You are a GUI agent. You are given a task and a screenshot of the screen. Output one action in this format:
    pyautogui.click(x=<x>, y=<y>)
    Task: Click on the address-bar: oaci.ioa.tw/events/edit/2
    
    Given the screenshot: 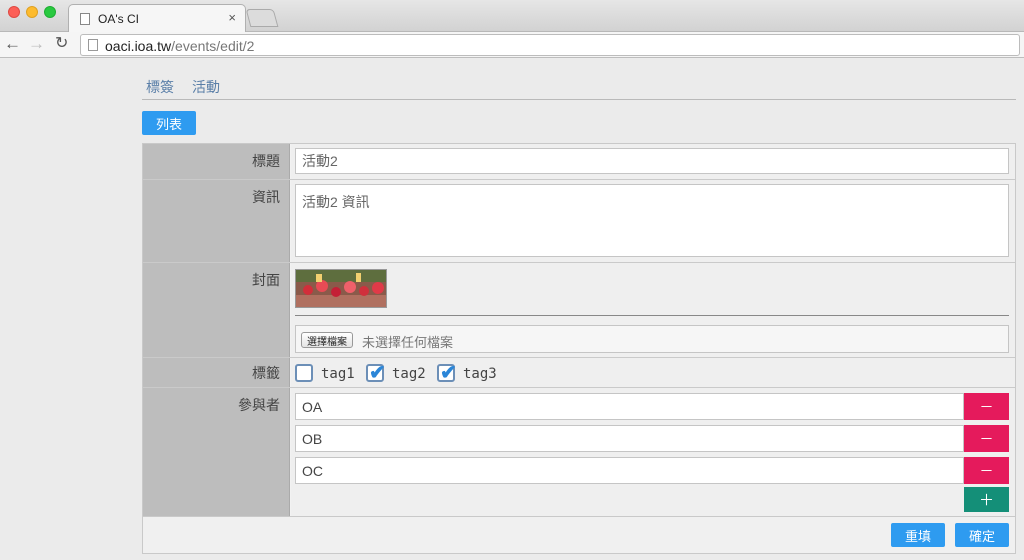 What is the action you would take?
    pyautogui.click(x=550, y=45)
    